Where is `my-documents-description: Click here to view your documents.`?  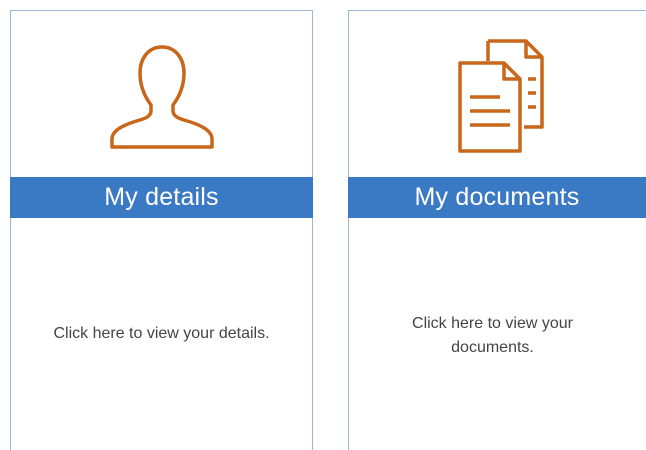
my-documents-description: Click here to view your documents. is located at coordinates (492, 335).